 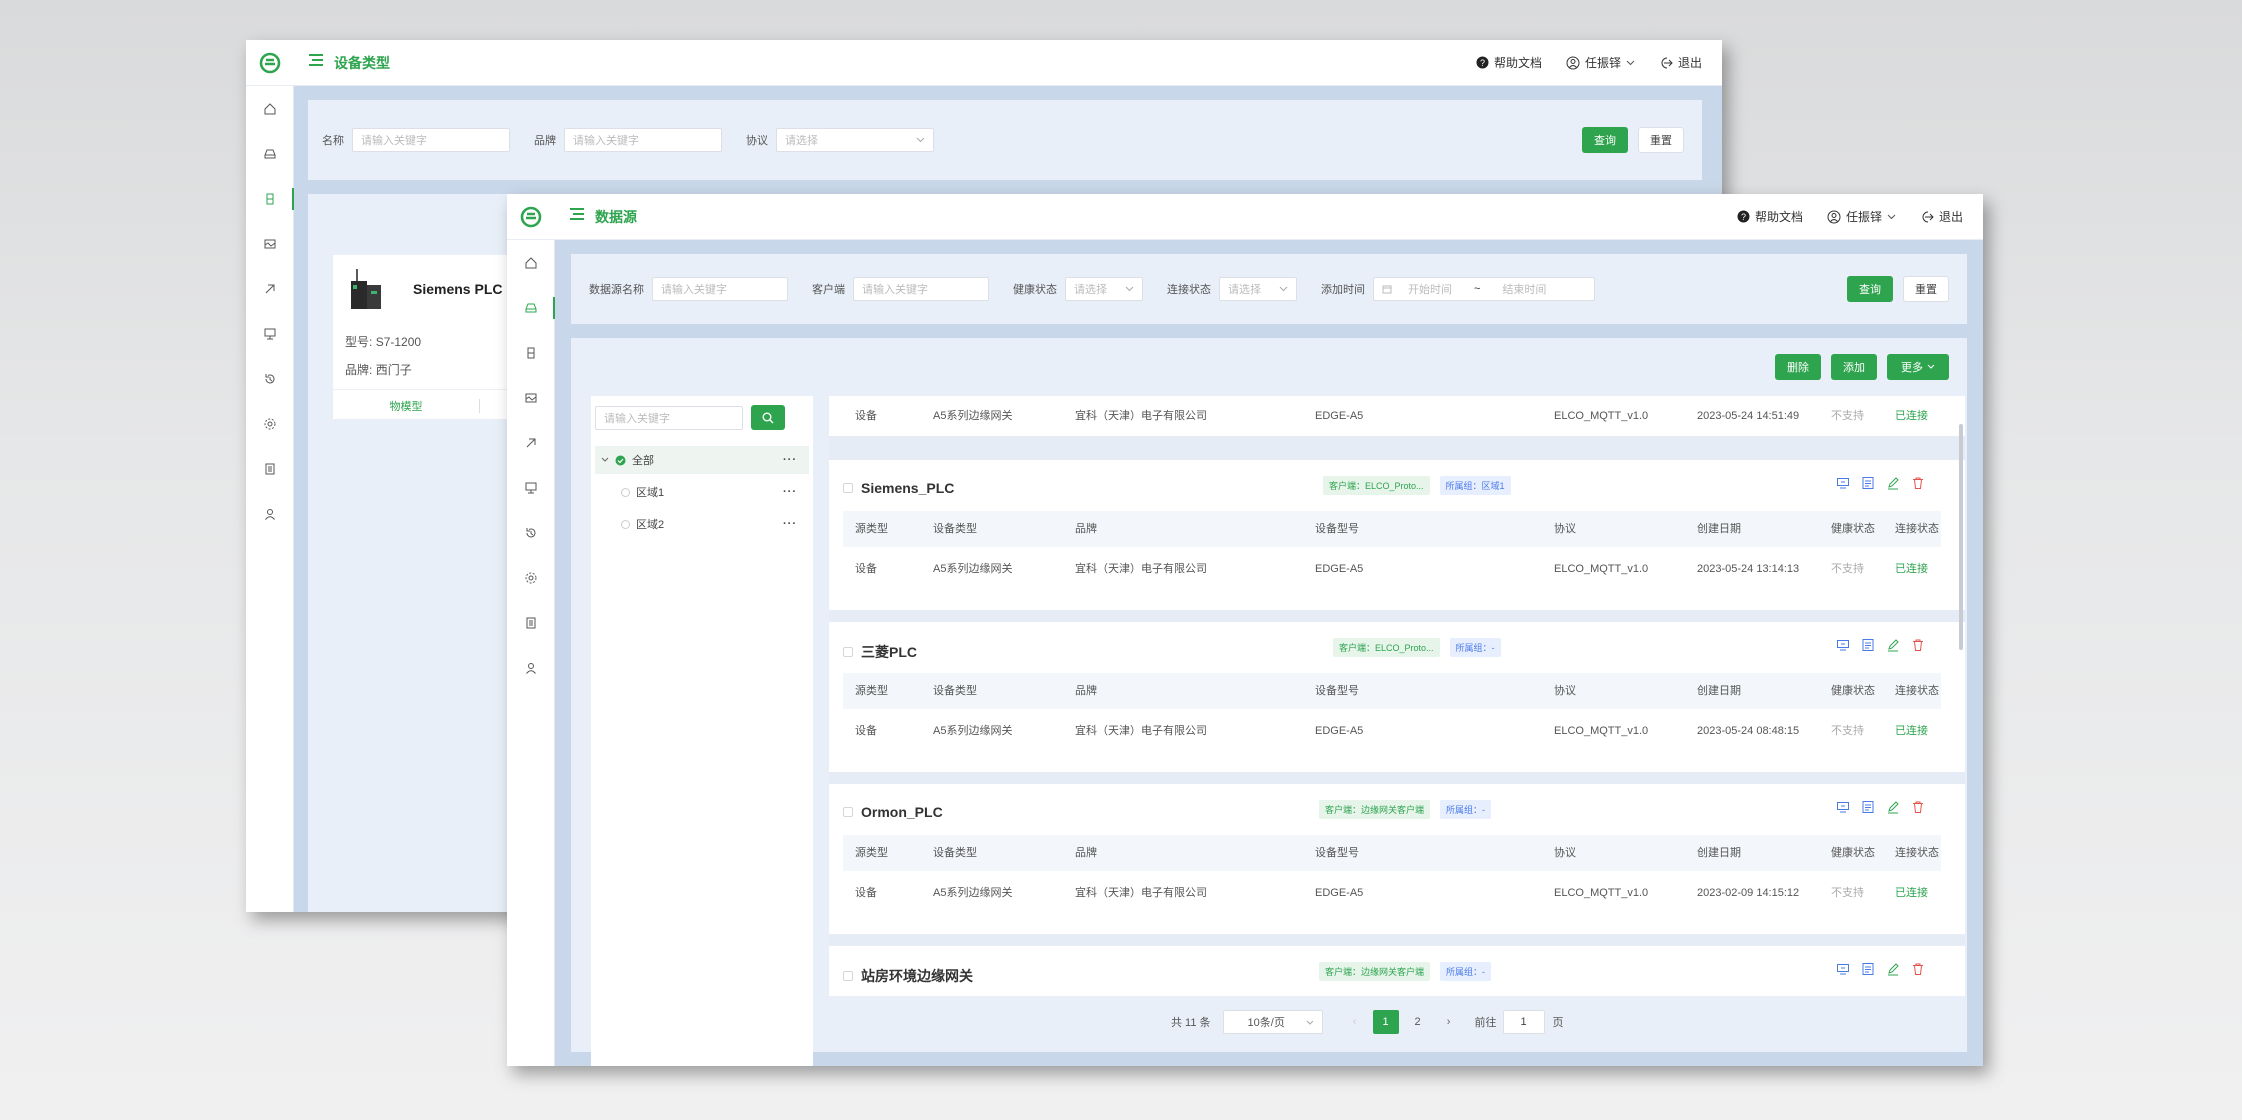 What do you see at coordinates (1523, 1022) in the screenshot?
I see `goto-page-input: 1` at bounding box center [1523, 1022].